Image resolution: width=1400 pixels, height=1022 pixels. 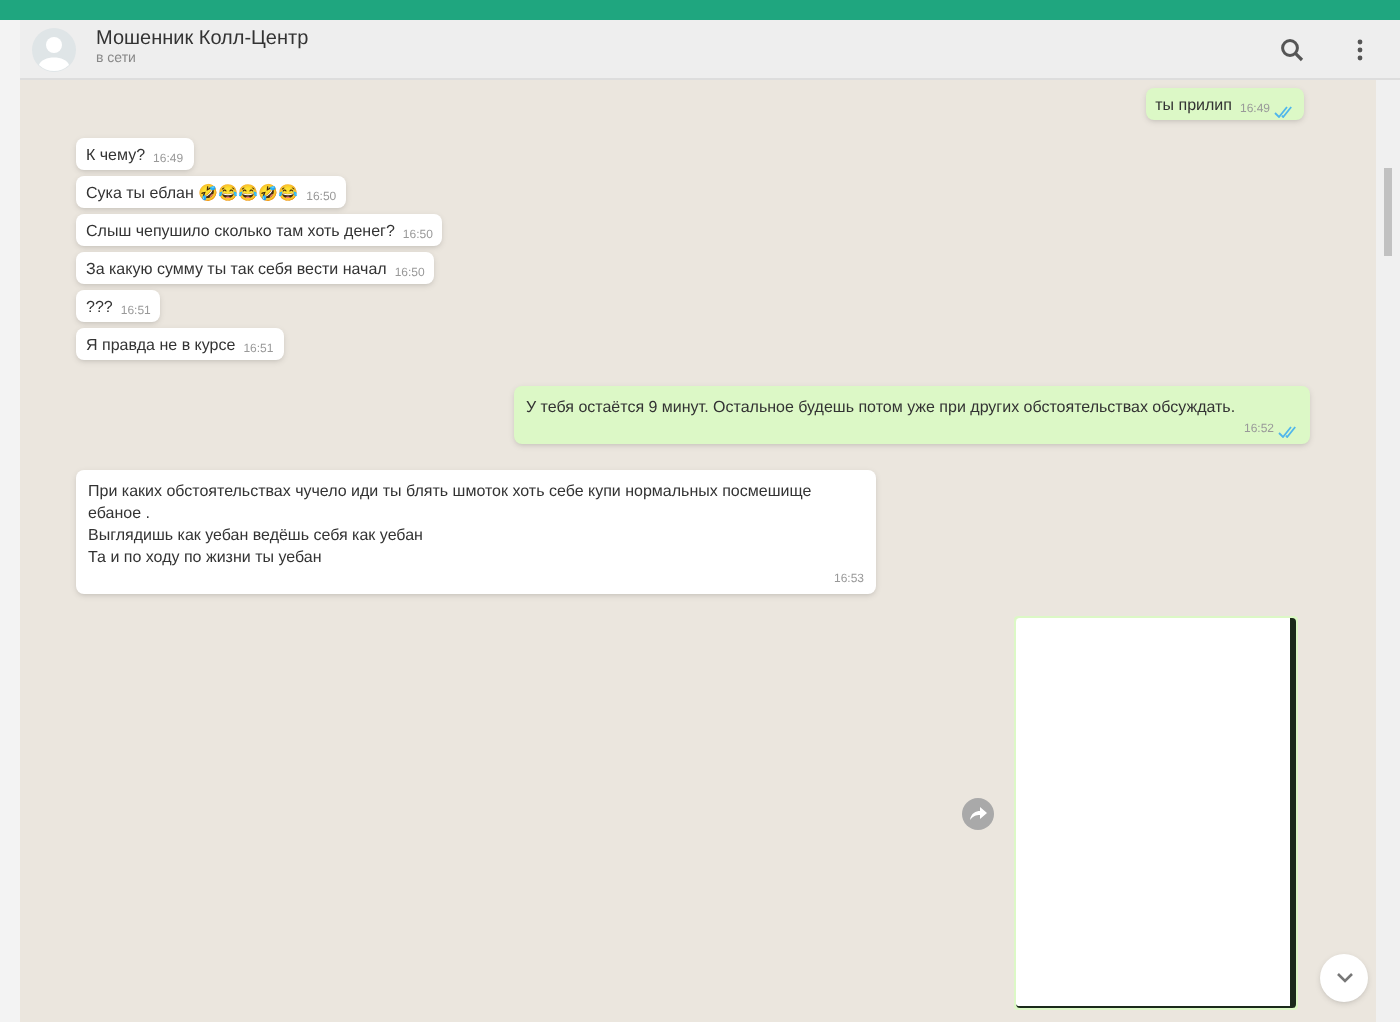 What do you see at coordinates (240, 231) in the screenshot?
I see `message-text: Слыш чепушило сколько там хоть денег?` at bounding box center [240, 231].